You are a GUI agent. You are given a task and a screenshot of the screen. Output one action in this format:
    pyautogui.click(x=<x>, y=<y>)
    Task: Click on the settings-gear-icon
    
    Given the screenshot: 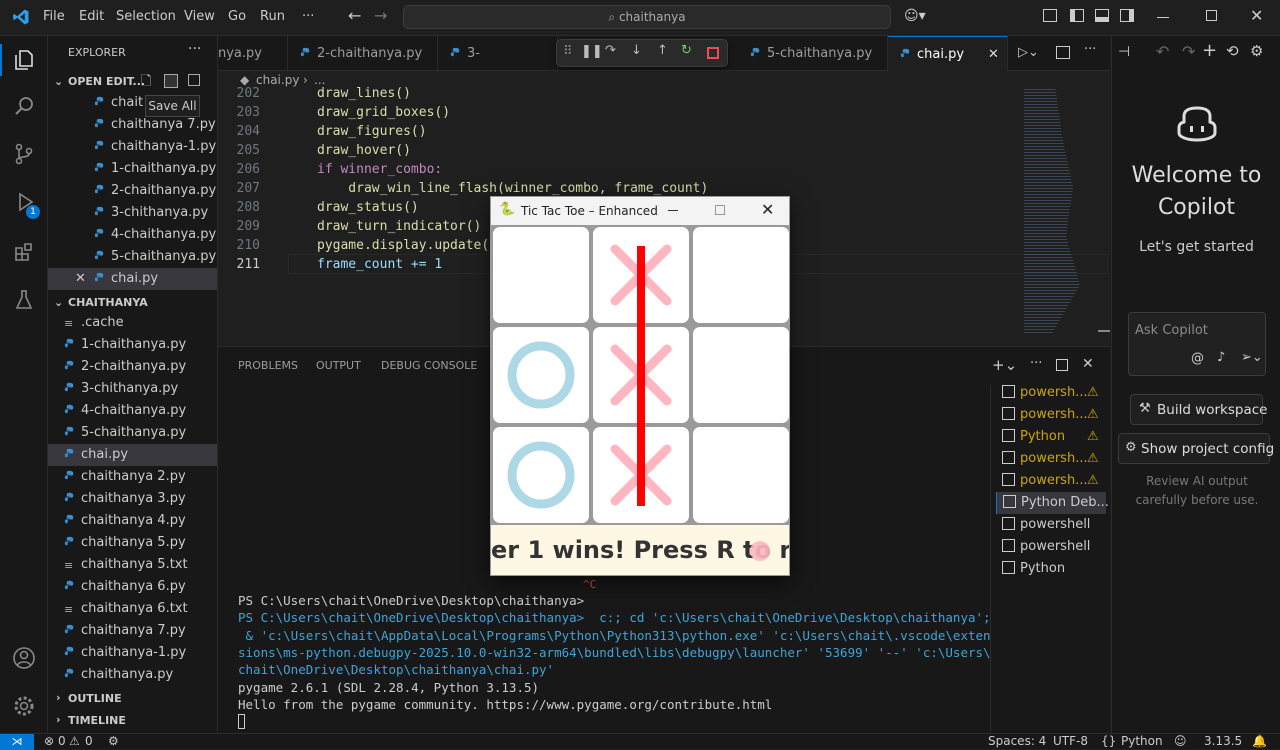 What is the action you would take?
    pyautogui.click(x=24, y=706)
    